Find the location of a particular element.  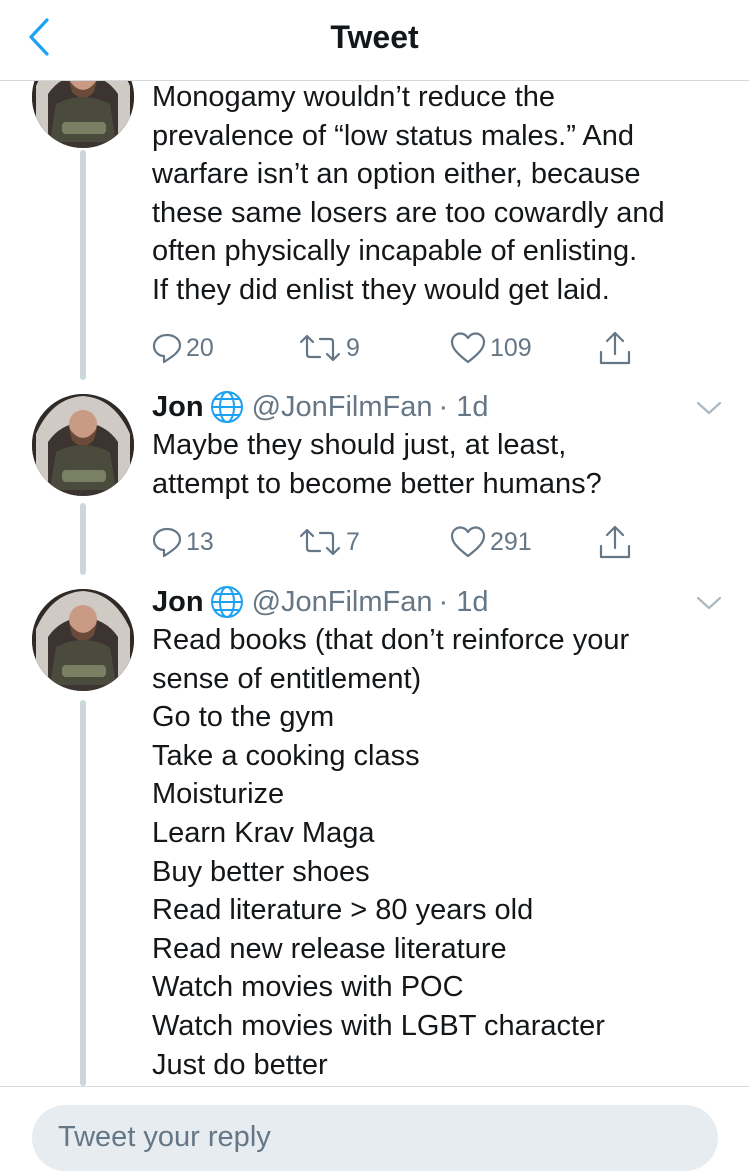

tweet-text-line: Take a cooking class is located at coordinates (286, 755).